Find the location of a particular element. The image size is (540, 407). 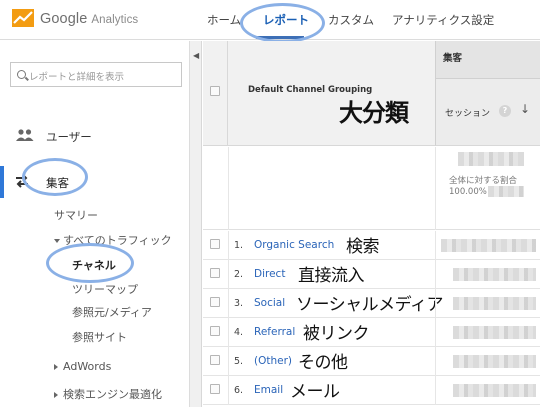

collapse-arrow-icon: ◀ is located at coordinates (196, 55).